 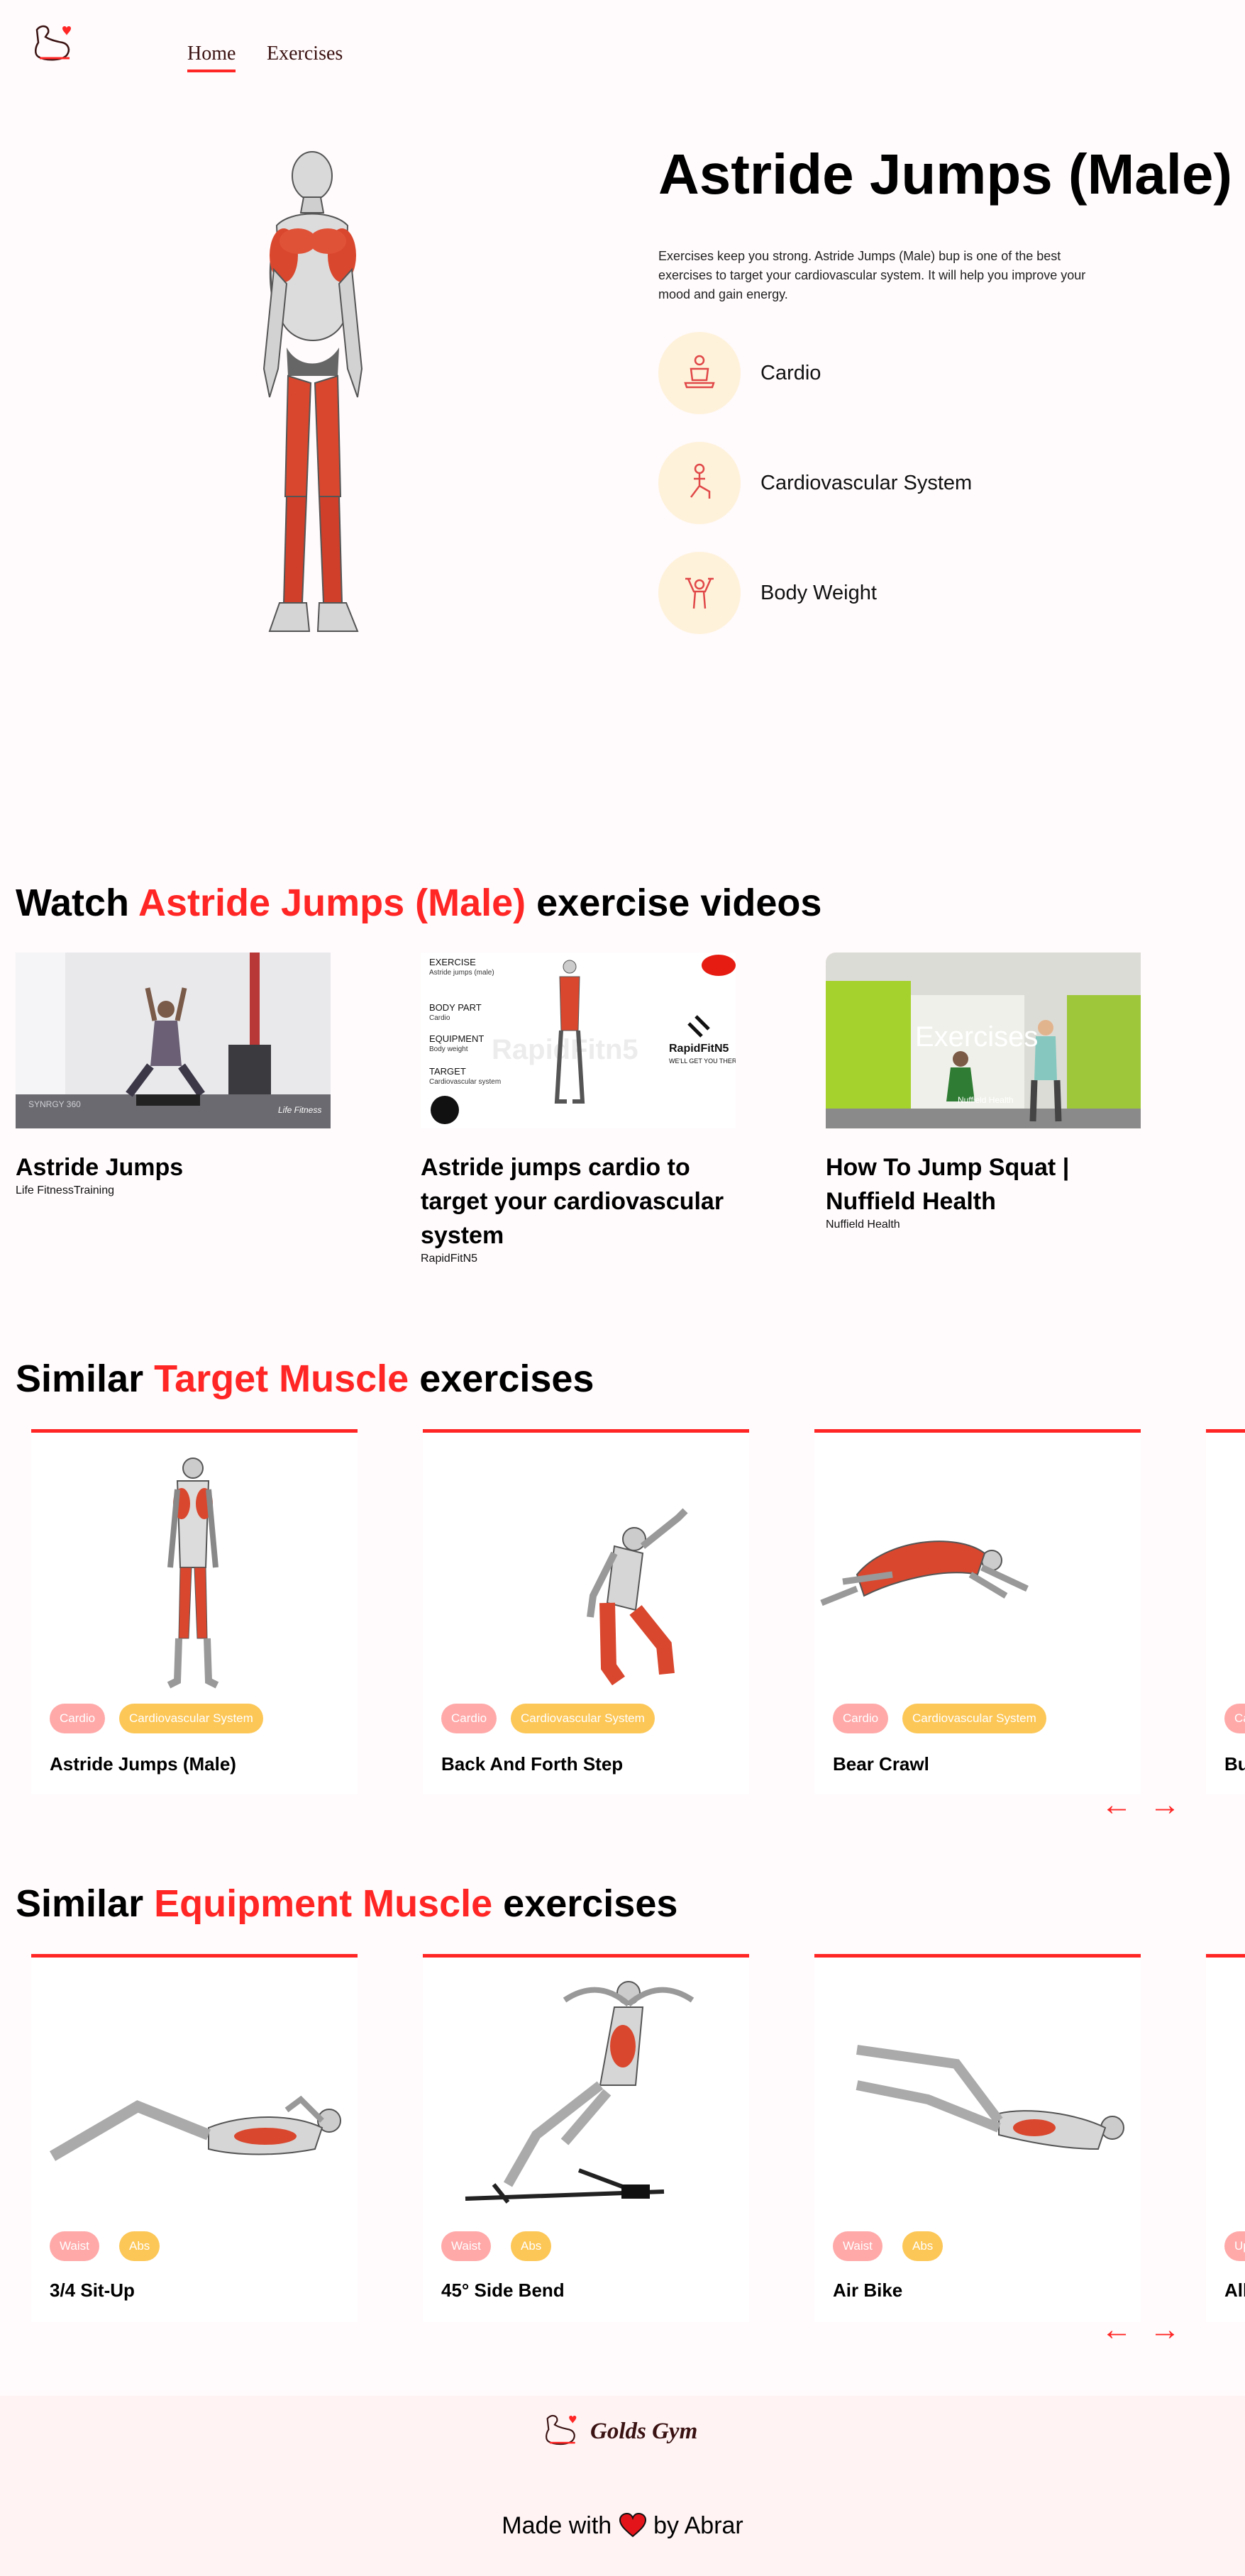 What do you see at coordinates (449, 1259) in the screenshot?
I see `video-channel: RapidFitN5` at bounding box center [449, 1259].